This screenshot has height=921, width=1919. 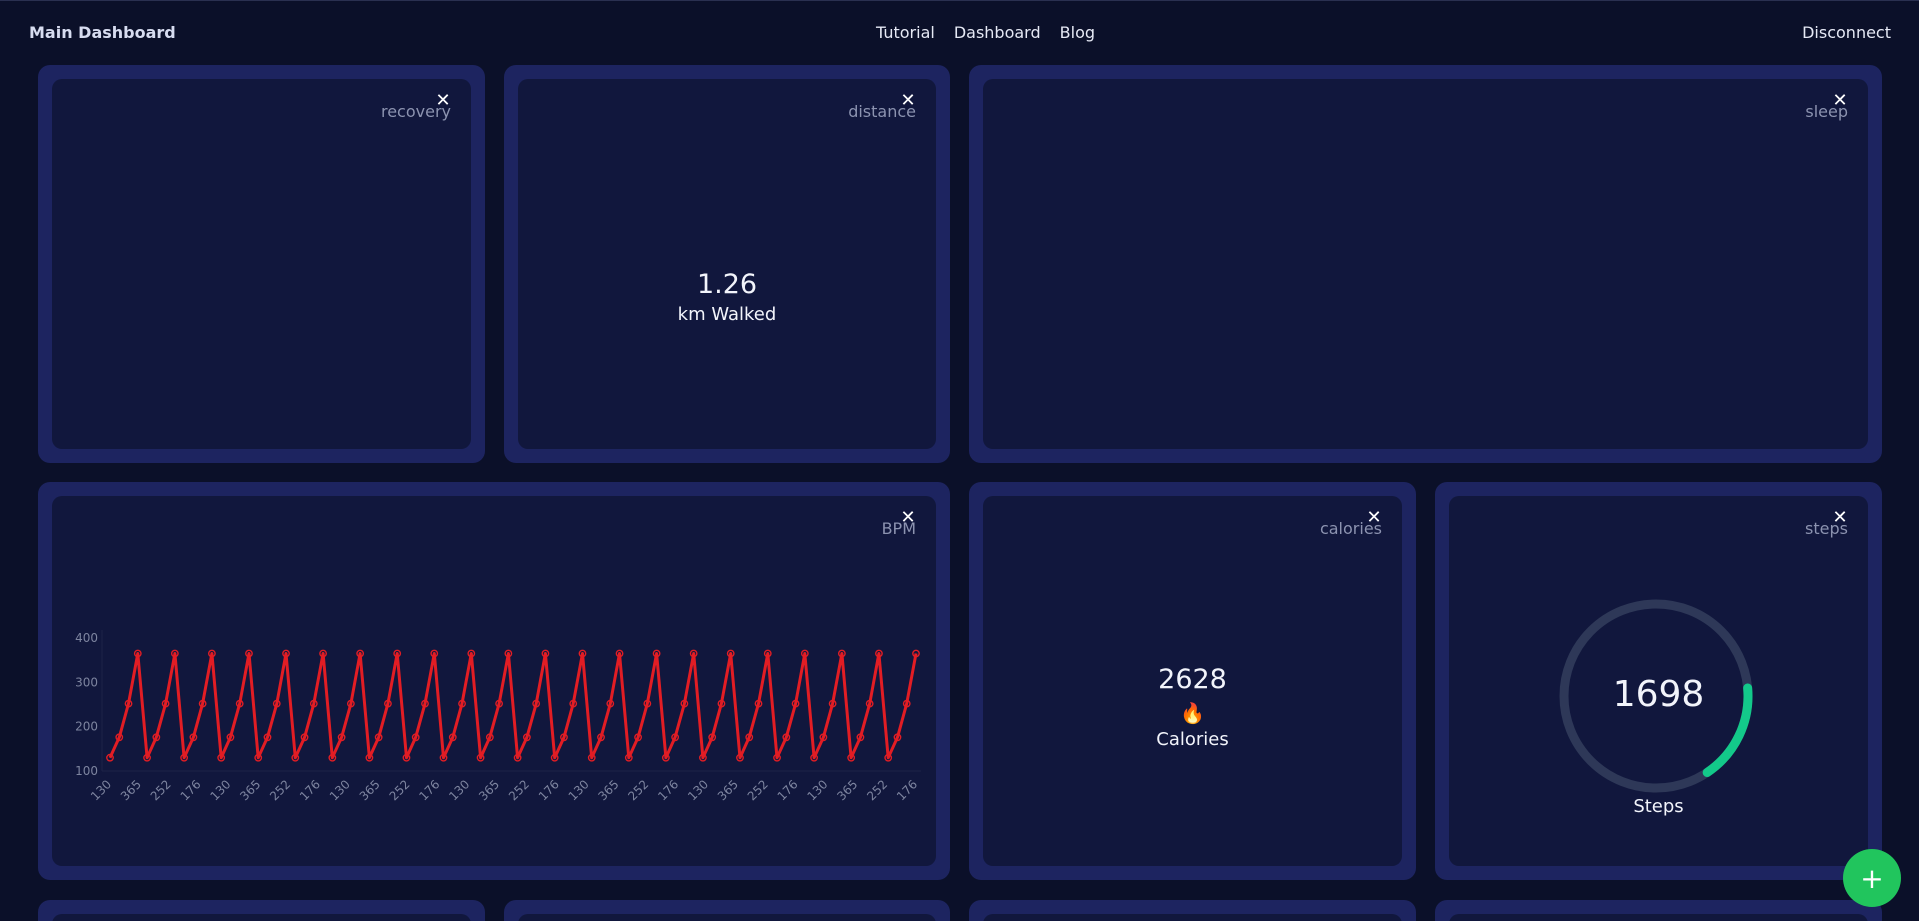 What do you see at coordinates (415, 111) in the screenshot?
I see `widget-label: recovery` at bounding box center [415, 111].